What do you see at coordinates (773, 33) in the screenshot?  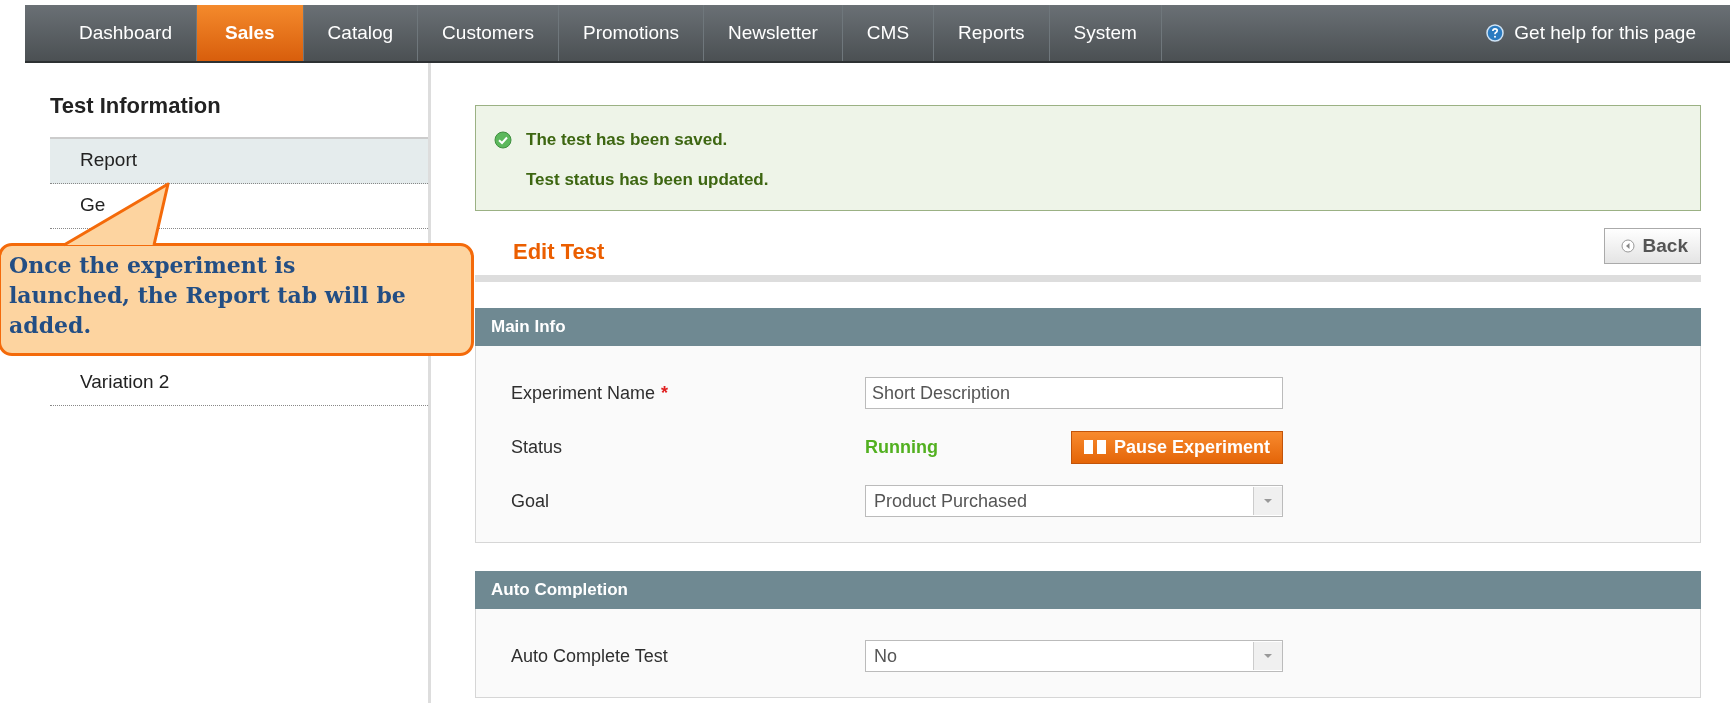 I see `nav-tab: Newsletter` at bounding box center [773, 33].